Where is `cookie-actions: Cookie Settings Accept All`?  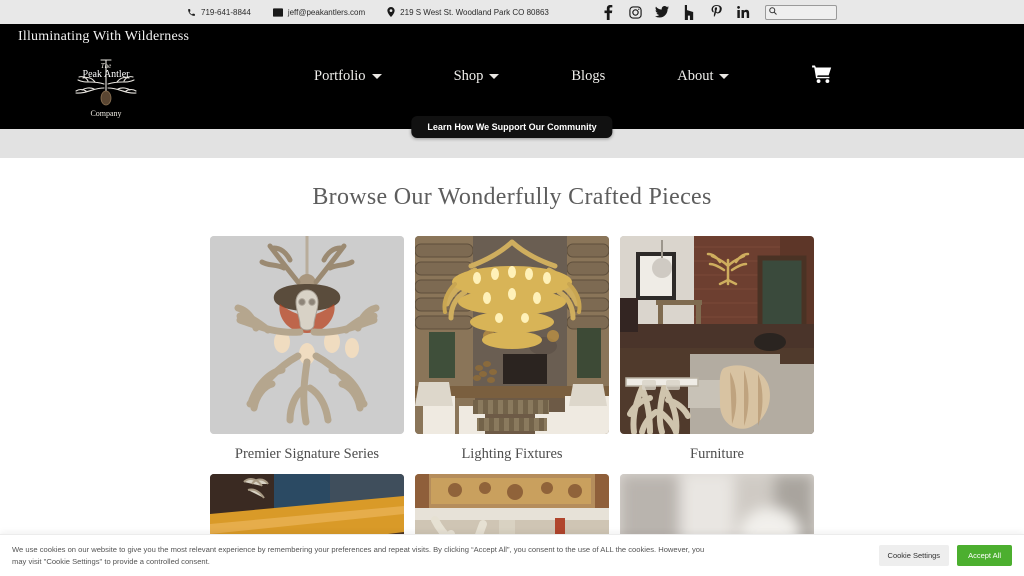
cookie-actions: Cookie Settings Accept All is located at coordinates (945, 555).